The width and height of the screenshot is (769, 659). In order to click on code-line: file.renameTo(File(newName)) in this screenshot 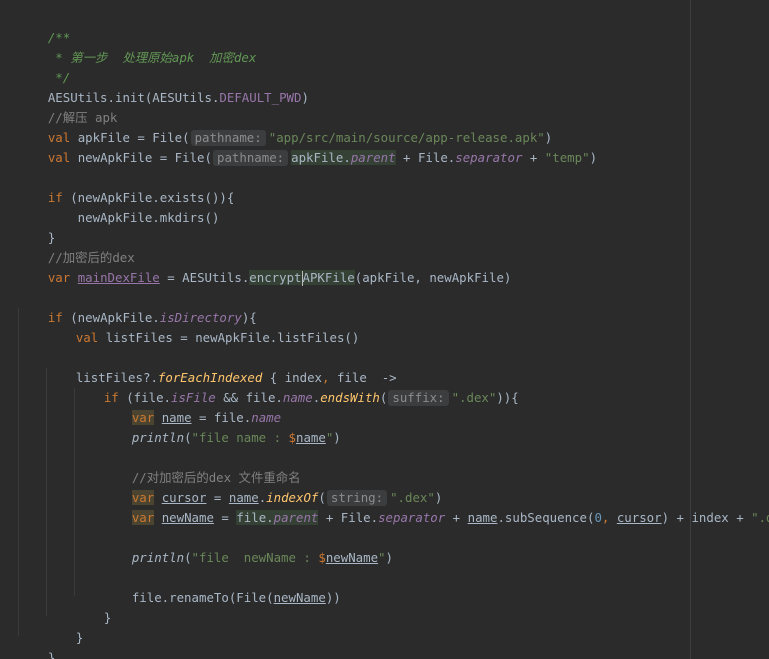, I will do `click(221, 586)`.